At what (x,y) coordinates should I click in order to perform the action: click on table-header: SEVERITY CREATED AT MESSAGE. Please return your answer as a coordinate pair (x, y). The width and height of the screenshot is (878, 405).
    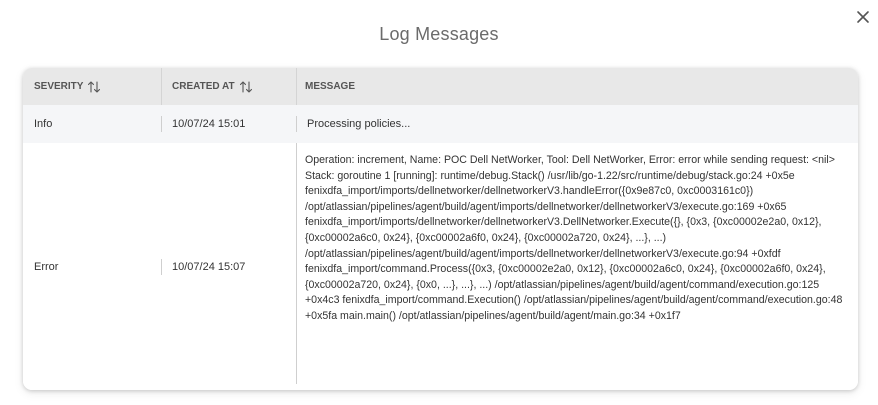
    Looking at the image, I should click on (440, 86).